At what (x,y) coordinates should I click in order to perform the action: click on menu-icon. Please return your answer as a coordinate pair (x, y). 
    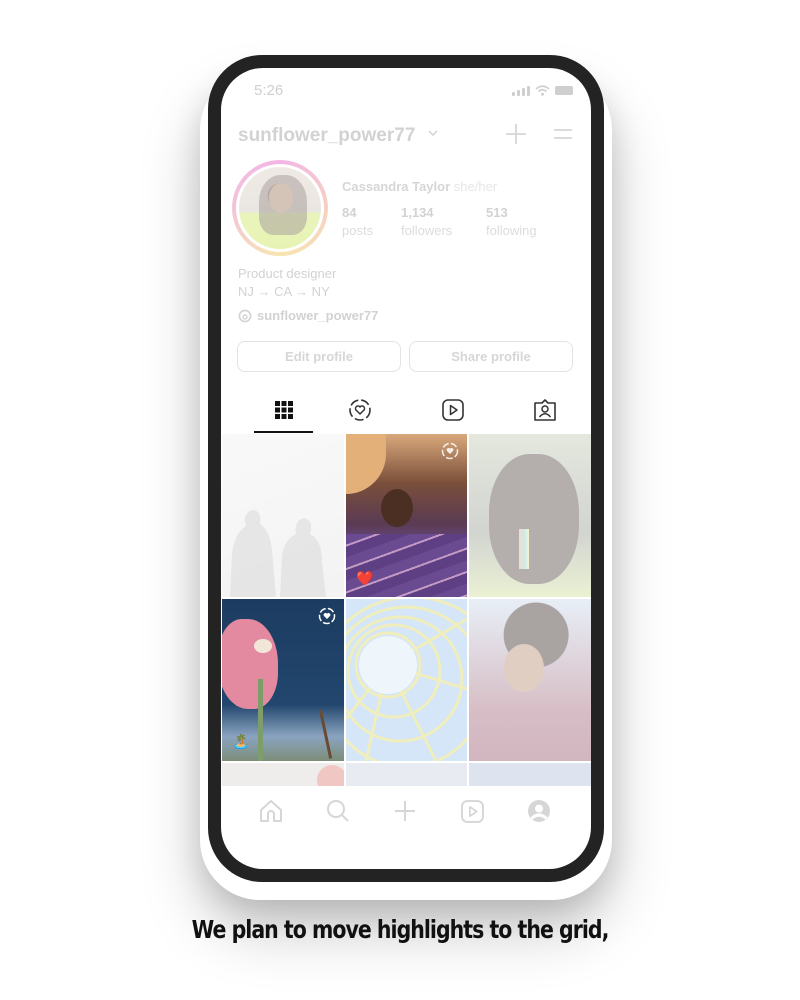
    Looking at the image, I should click on (563, 134).